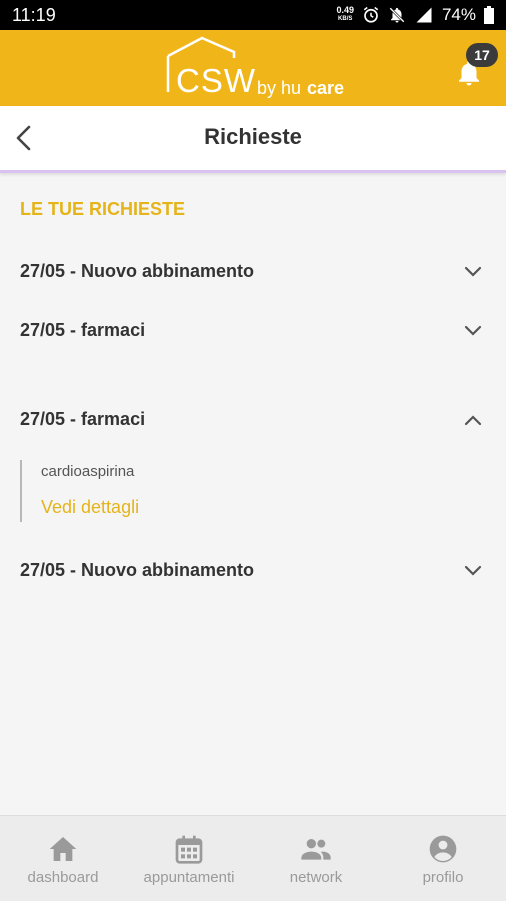 Image resolution: width=506 pixels, height=901 pixels. I want to click on nav-appuntamenti: appuntamenti, so click(189, 858).